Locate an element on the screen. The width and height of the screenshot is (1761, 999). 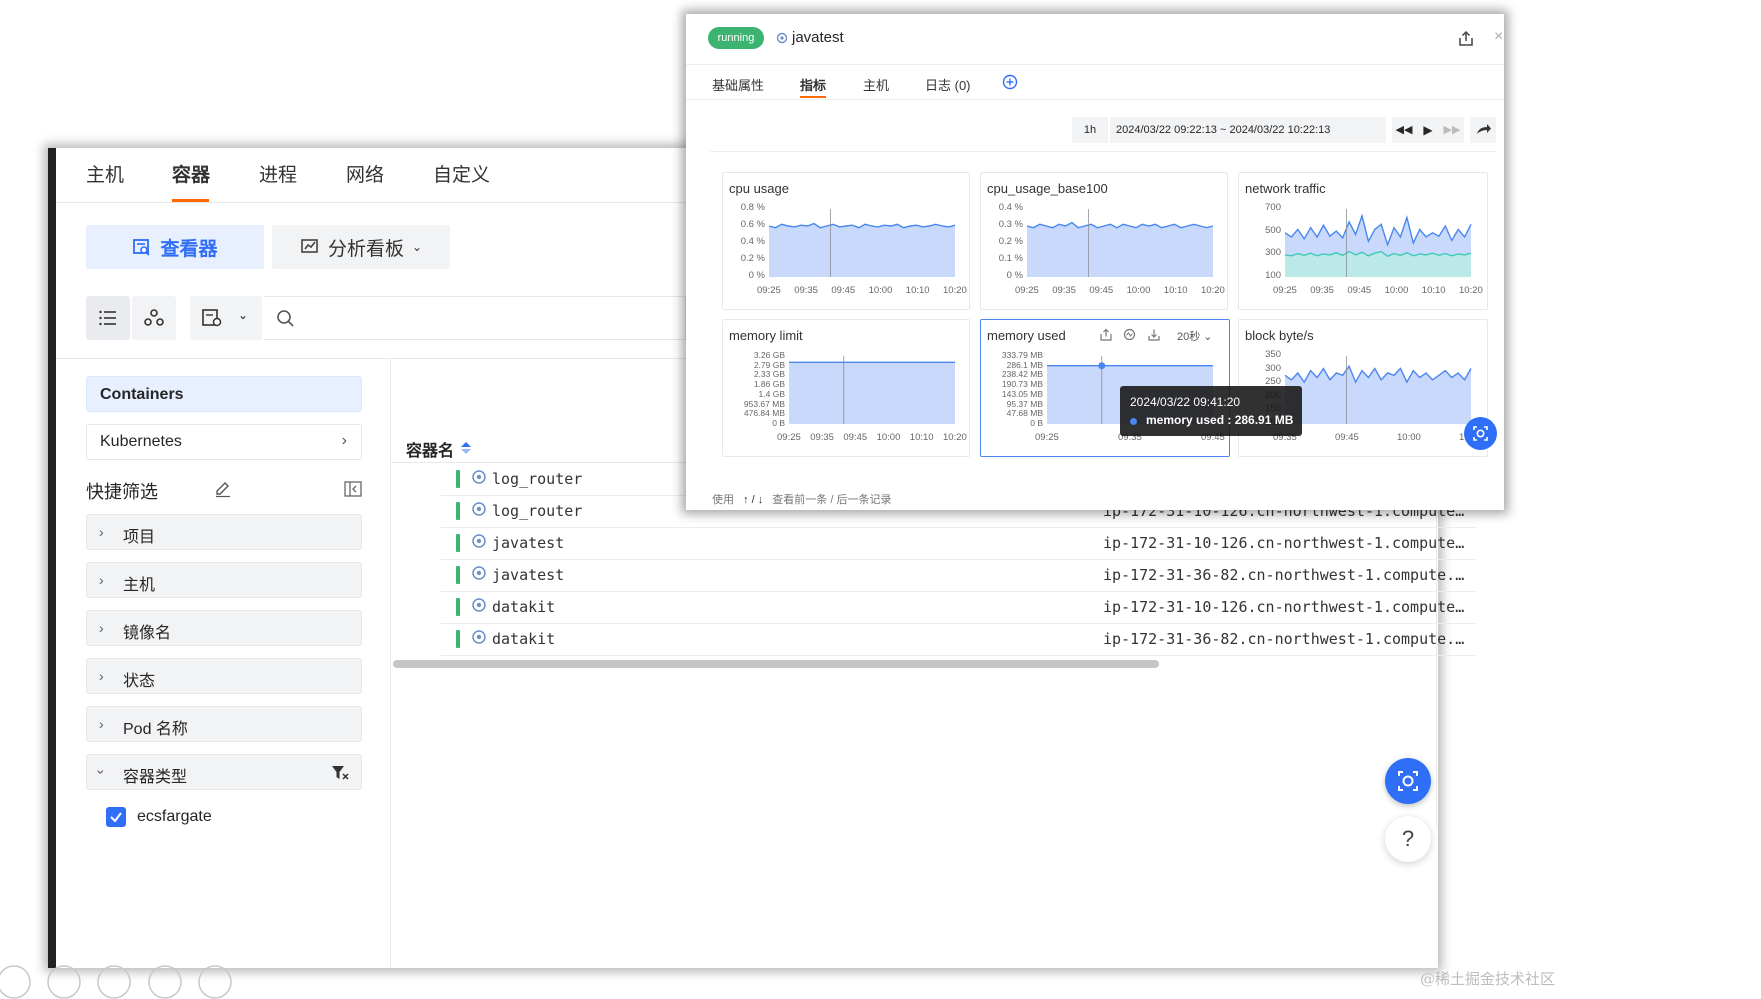
tab-logs: 日志 (0) is located at coordinates (948, 84).